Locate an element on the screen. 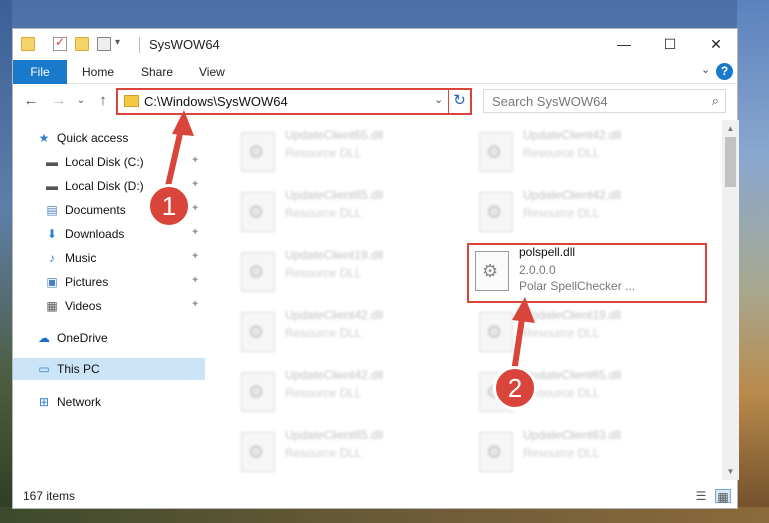 This screenshot has height=523, width=769. arrow-2-head is located at coordinates (523, 310).